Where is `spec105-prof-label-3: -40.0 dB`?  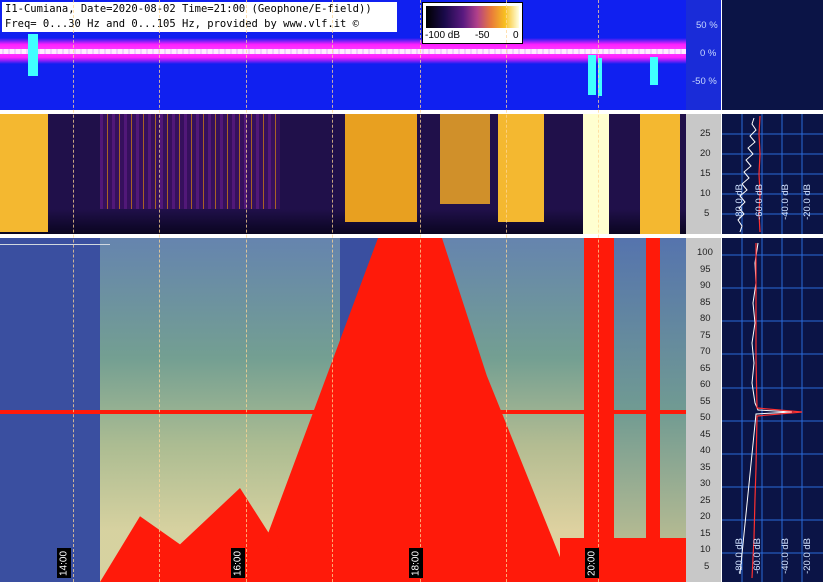
spec105-prof-label-3: -40.0 dB is located at coordinates (785, 556).